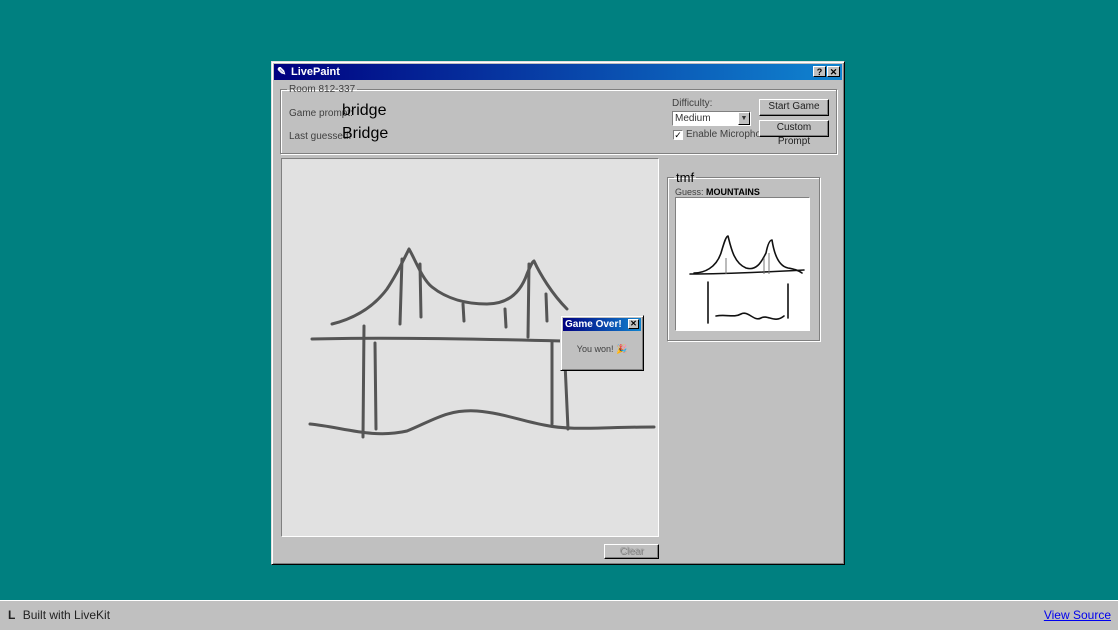  Describe the element at coordinates (747, 279) in the screenshot. I see `player-drawing` at that location.